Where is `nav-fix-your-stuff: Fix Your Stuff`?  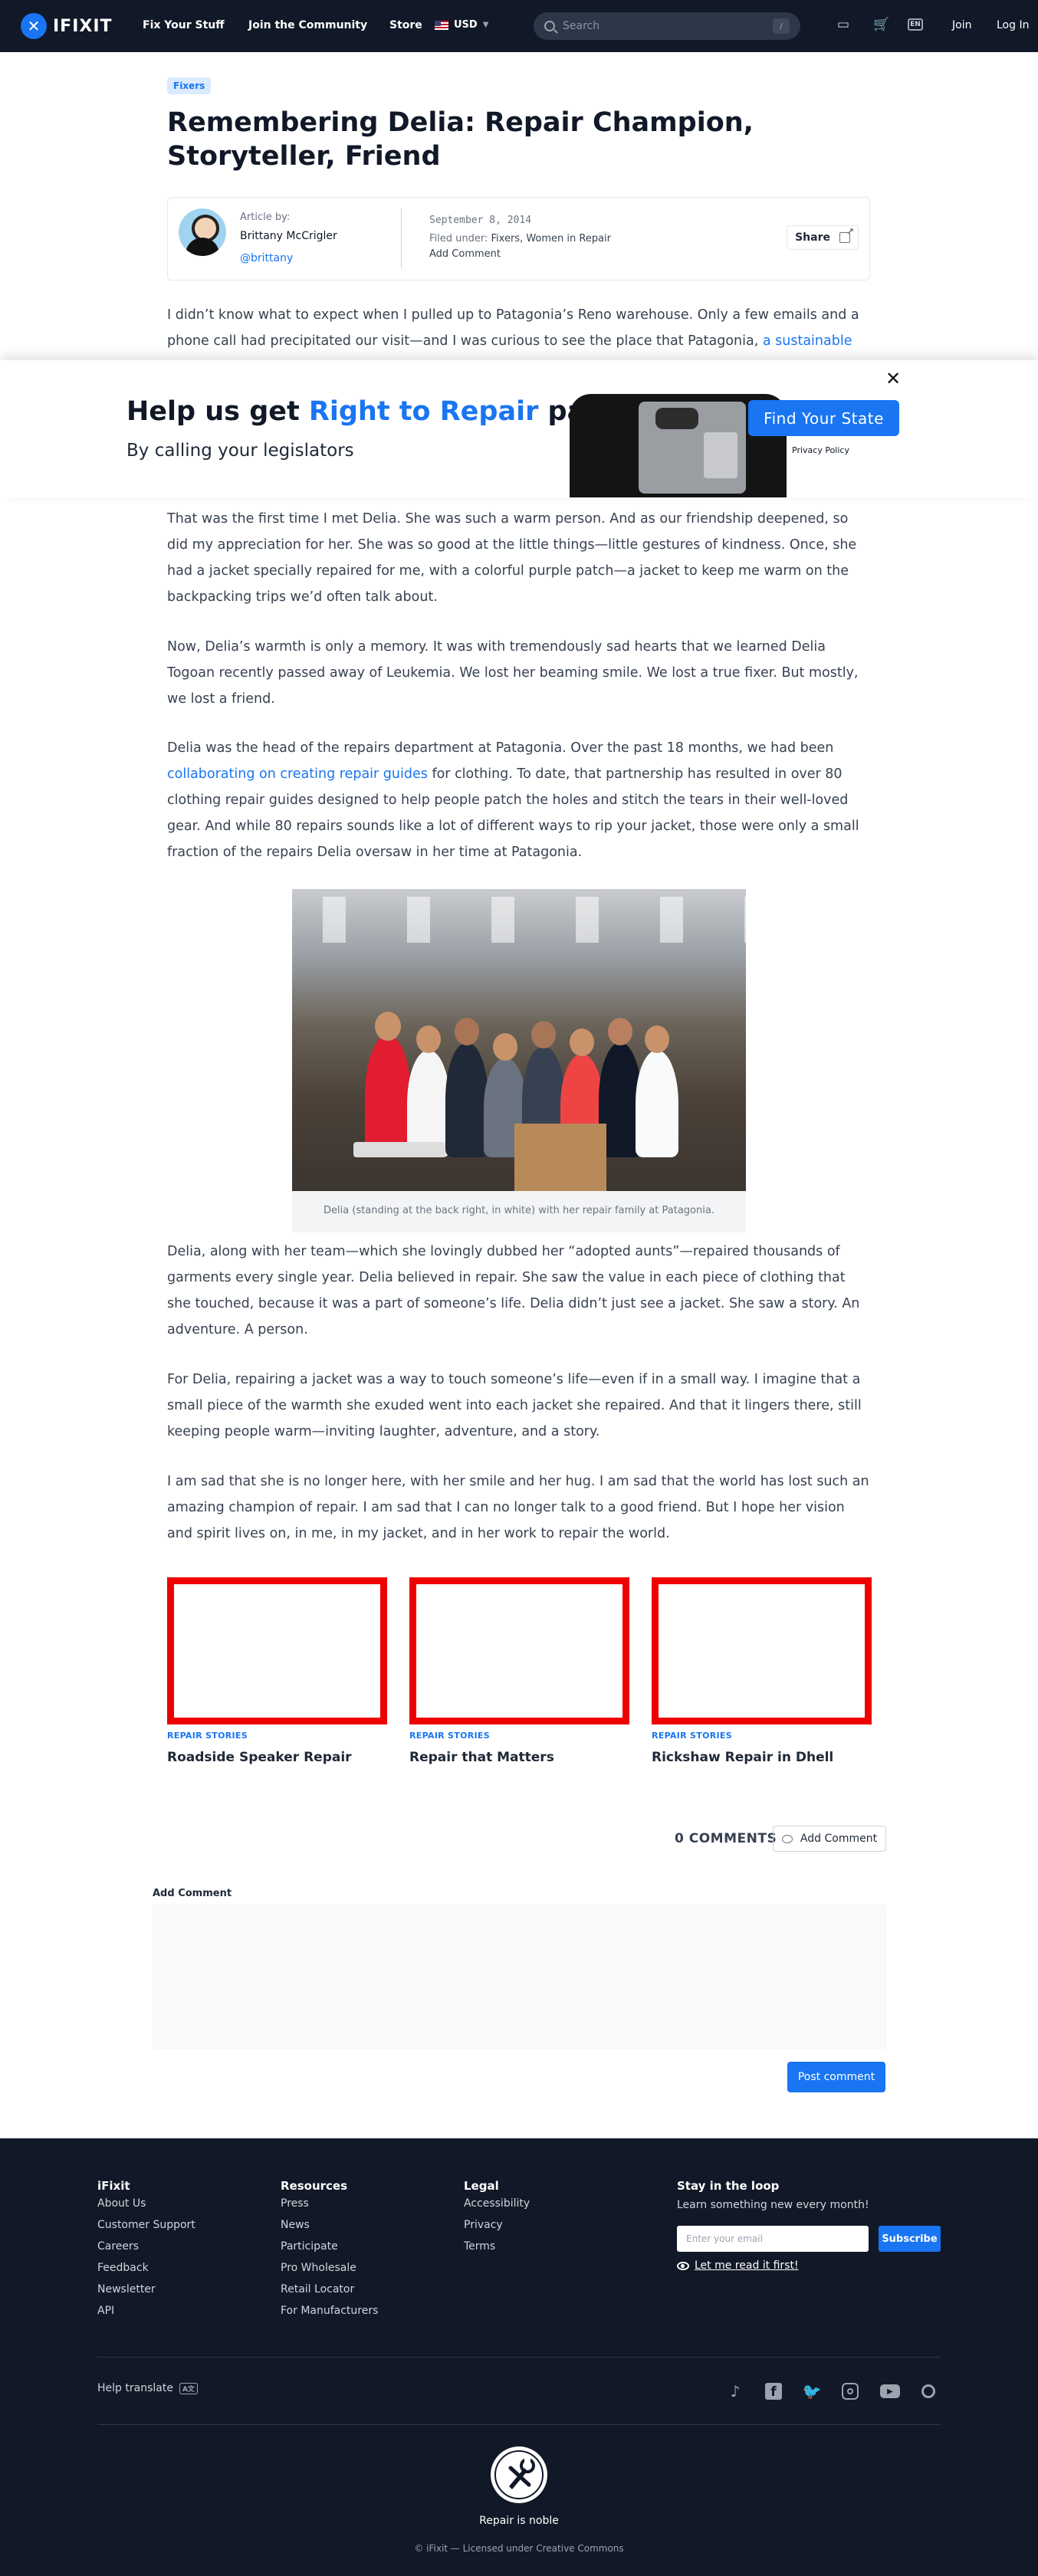
nav-fix-your-stuff: Fix Your Stuff is located at coordinates (184, 25).